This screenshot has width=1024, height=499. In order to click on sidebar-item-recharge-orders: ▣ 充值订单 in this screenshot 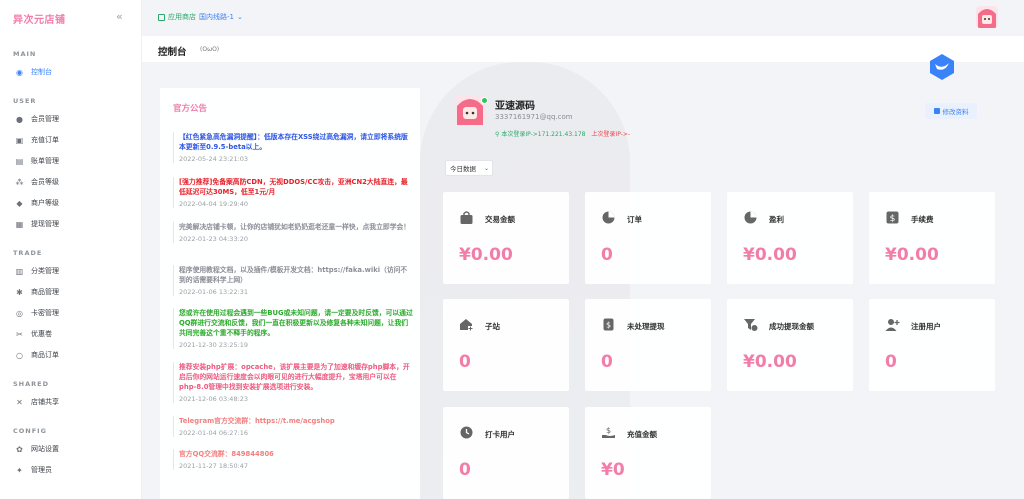, I will do `click(37, 140)`.